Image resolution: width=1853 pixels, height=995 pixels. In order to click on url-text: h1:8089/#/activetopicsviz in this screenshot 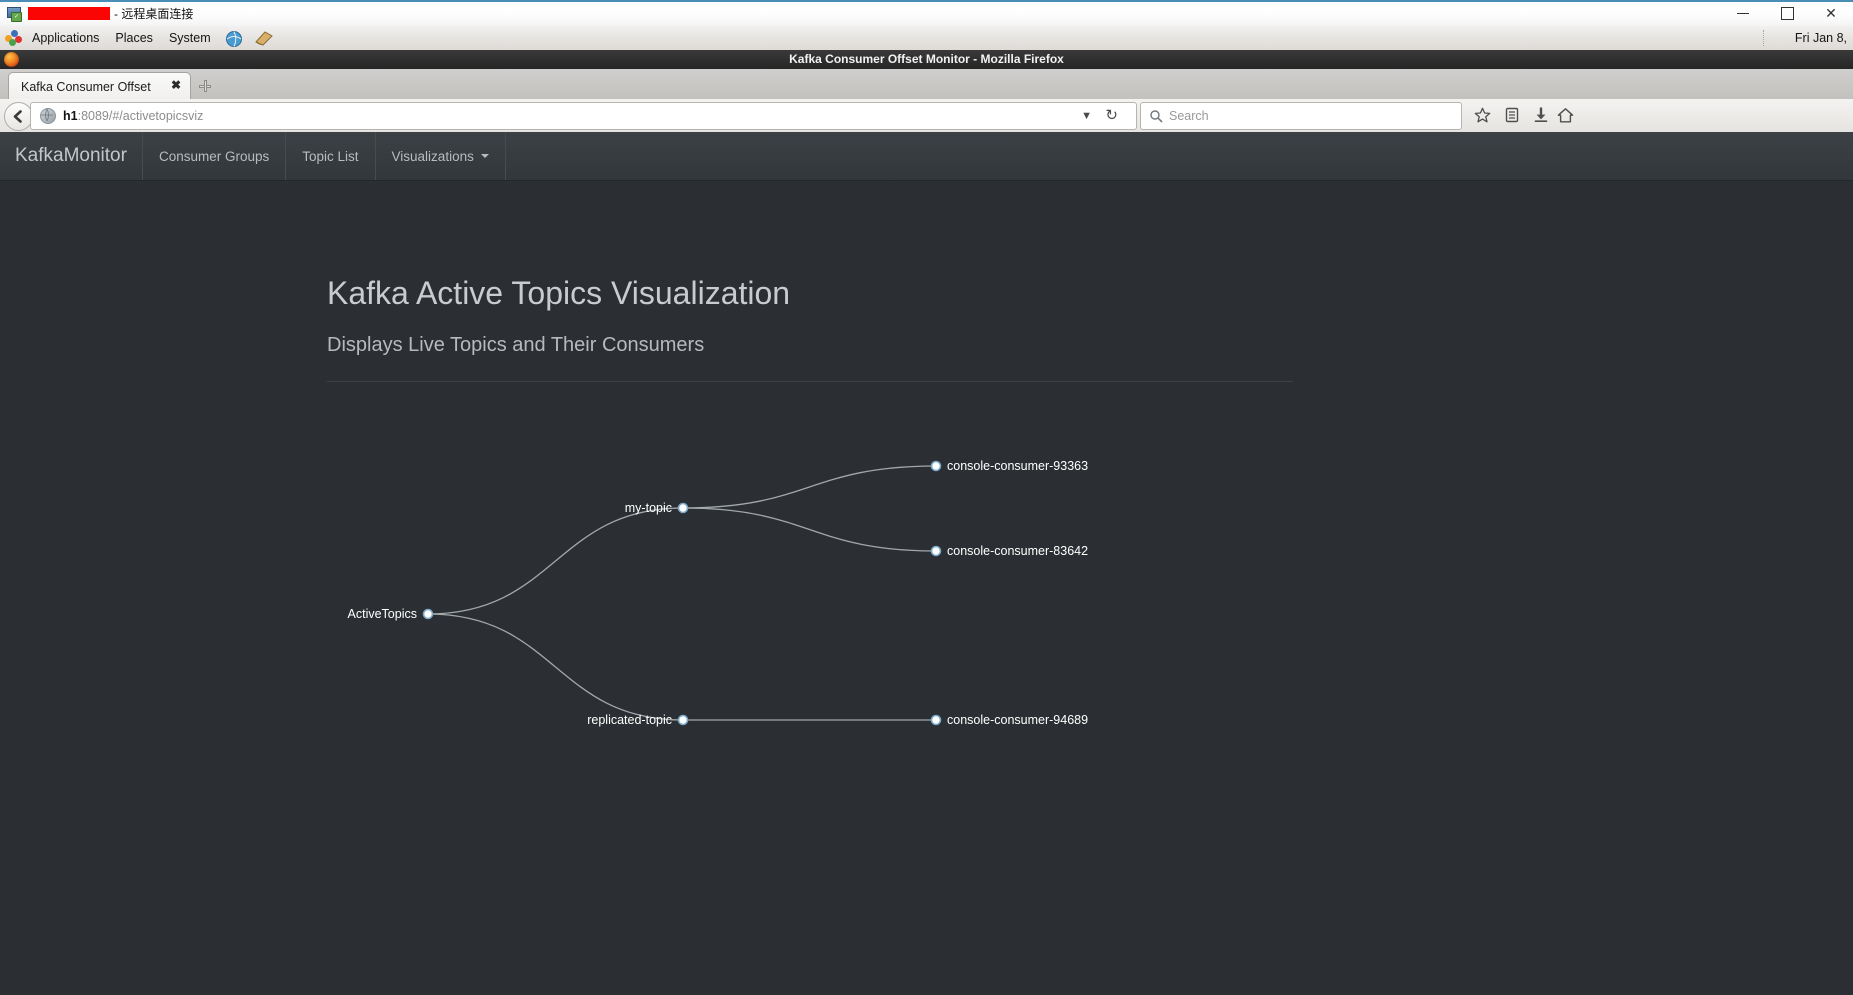, I will do `click(133, 116)`.